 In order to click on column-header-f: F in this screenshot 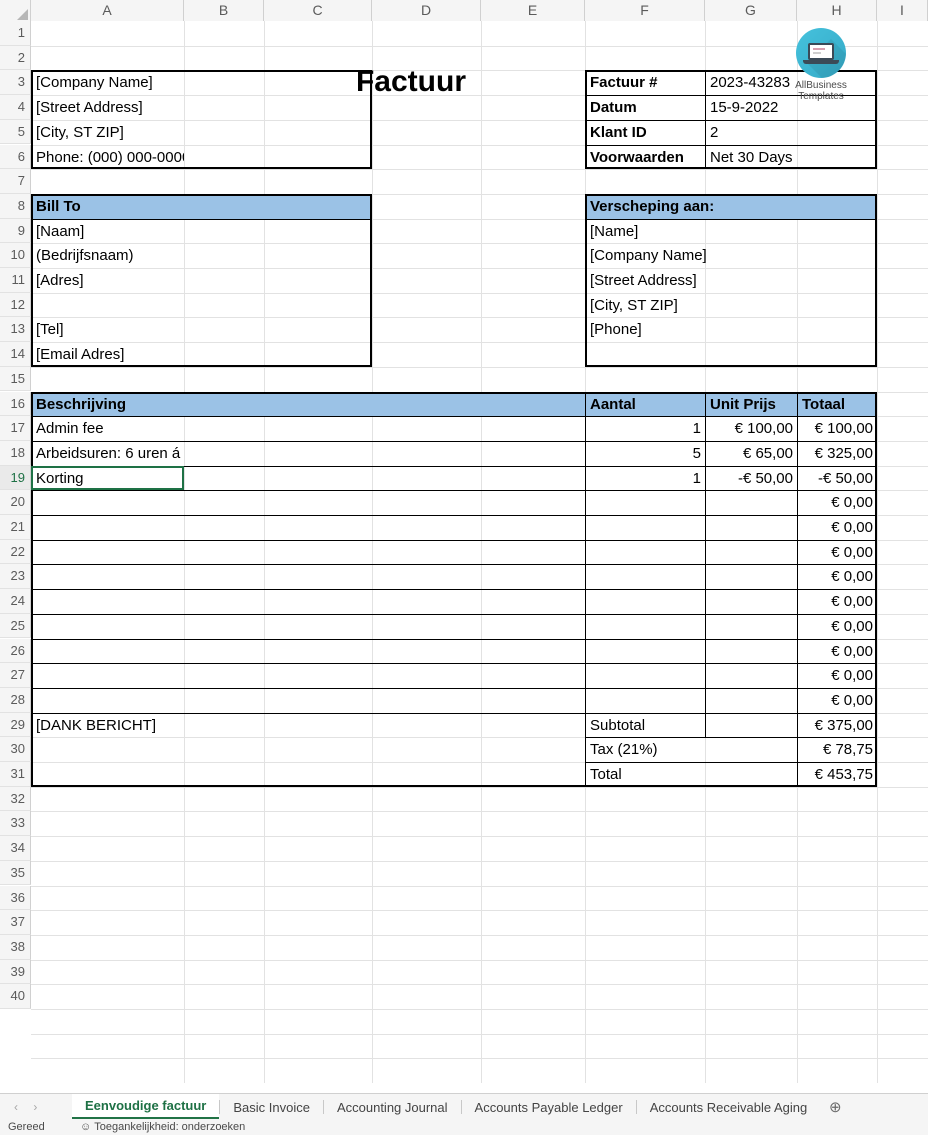, I will do `click(645, 10)`.